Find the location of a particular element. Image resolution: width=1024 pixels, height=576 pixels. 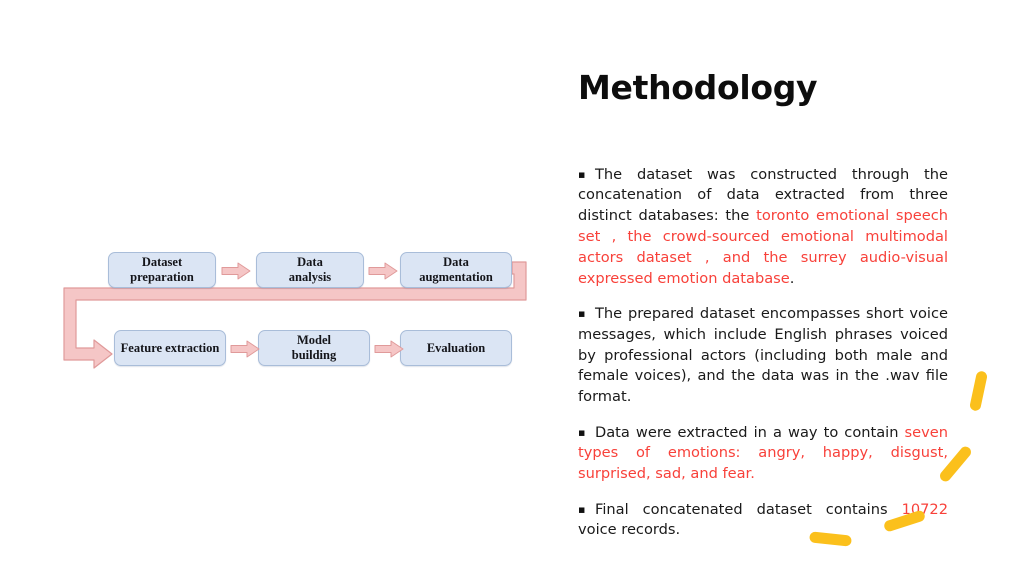

body-text: voice records. is located at coordinates (629, 530).